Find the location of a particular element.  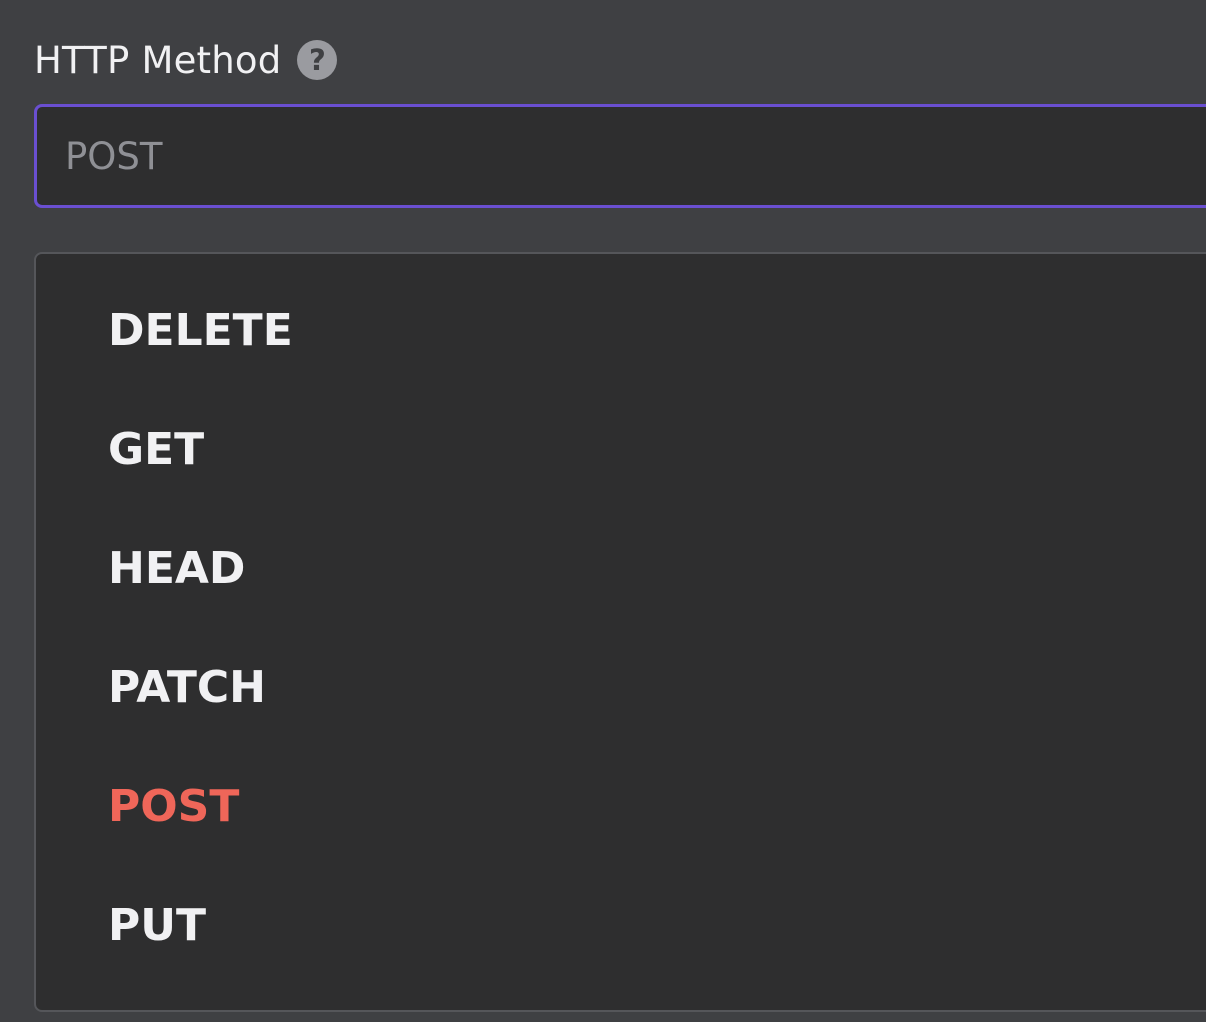

option-get: GET is located at coordinates (621, 449).